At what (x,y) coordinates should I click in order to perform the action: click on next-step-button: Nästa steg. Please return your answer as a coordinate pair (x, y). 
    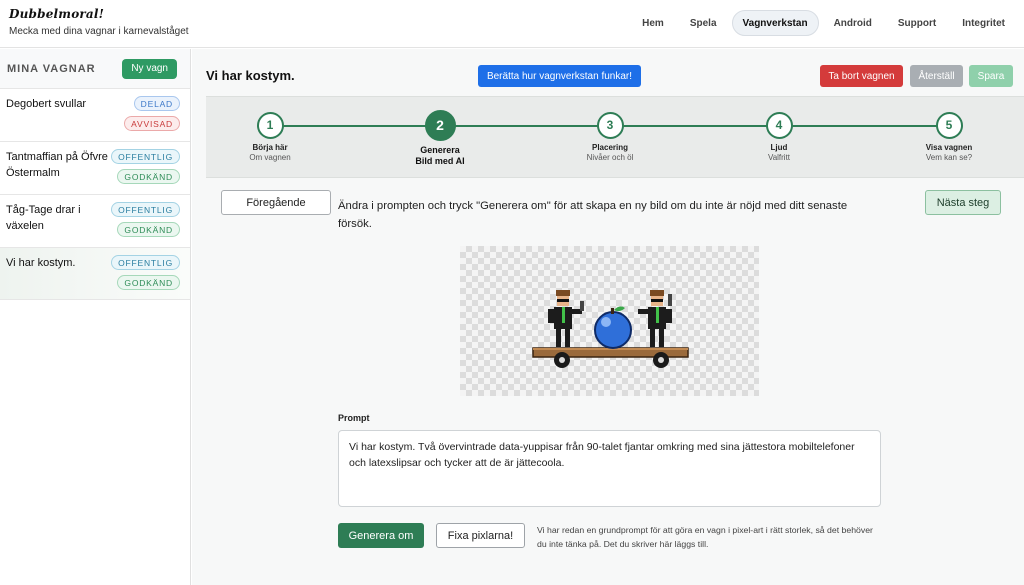
    Looking at the image, I should click on (963, 202).